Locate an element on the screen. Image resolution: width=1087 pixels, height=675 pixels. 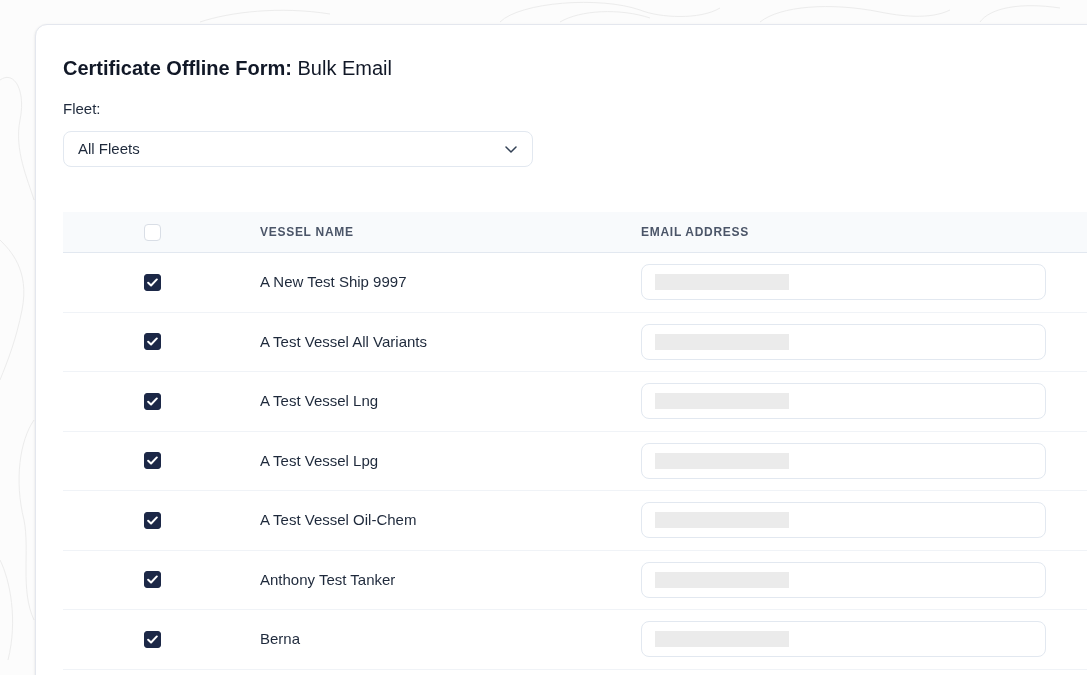
chevron-down-icon is located at coordinates (511, 149).